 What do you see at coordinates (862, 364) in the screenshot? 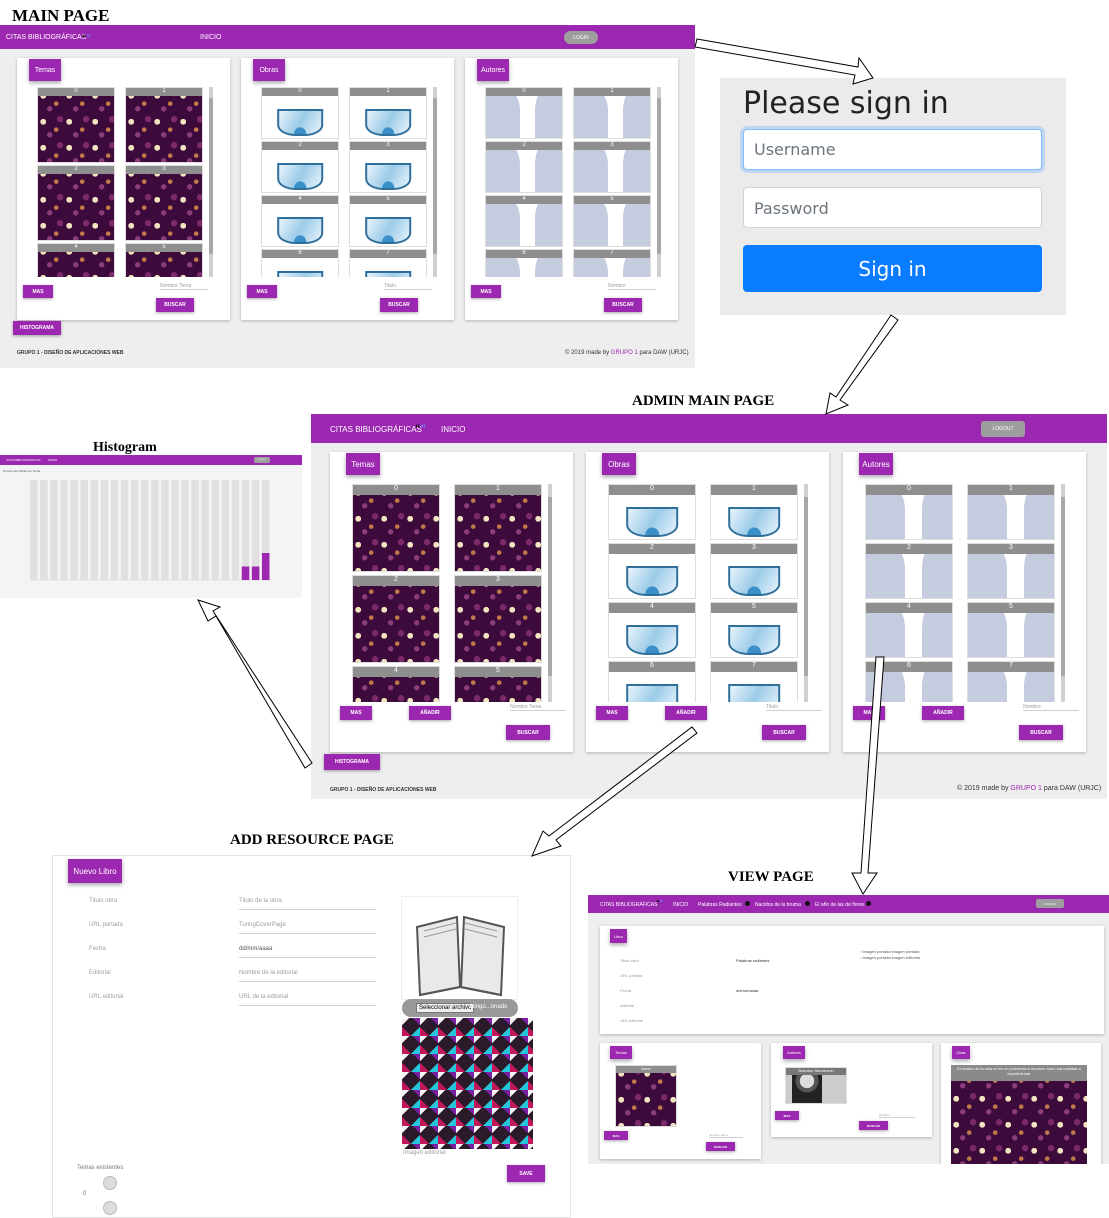
I see `arrow-login-to-admin` at bounding box center [862, 364].